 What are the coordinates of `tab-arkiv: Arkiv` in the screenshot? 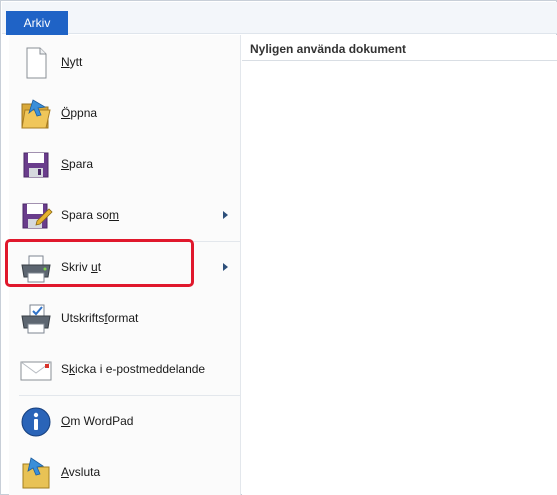 It's located at (37, 23).